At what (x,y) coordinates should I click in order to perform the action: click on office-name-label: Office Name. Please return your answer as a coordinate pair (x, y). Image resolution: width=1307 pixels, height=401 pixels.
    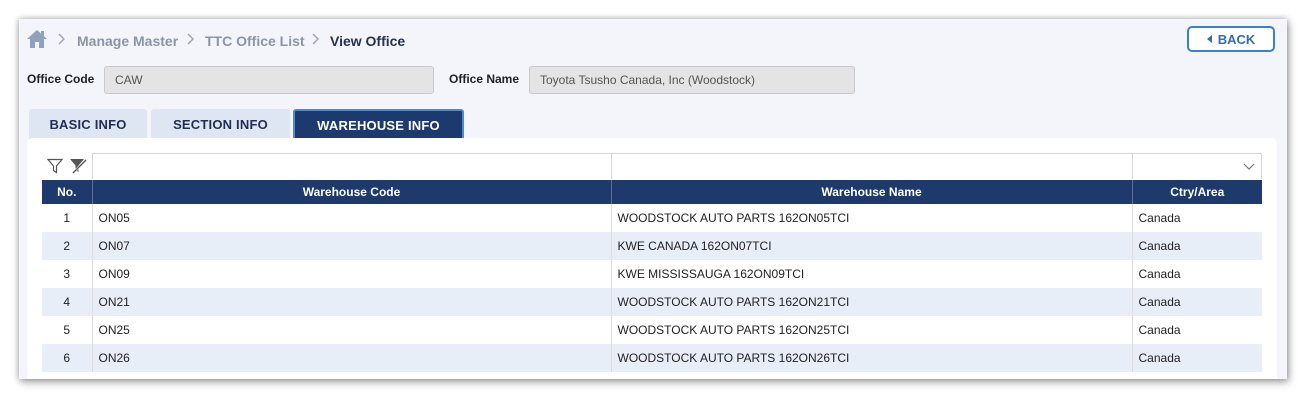
    Looking at the image, I should click on (484, 79).